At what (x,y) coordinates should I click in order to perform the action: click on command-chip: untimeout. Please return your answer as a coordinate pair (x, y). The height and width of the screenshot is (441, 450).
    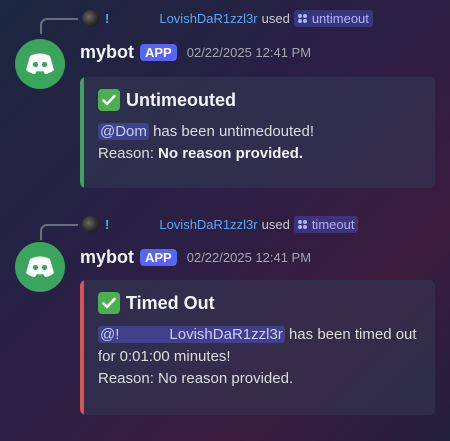
    Looking at the image, I should click on (333, 18).